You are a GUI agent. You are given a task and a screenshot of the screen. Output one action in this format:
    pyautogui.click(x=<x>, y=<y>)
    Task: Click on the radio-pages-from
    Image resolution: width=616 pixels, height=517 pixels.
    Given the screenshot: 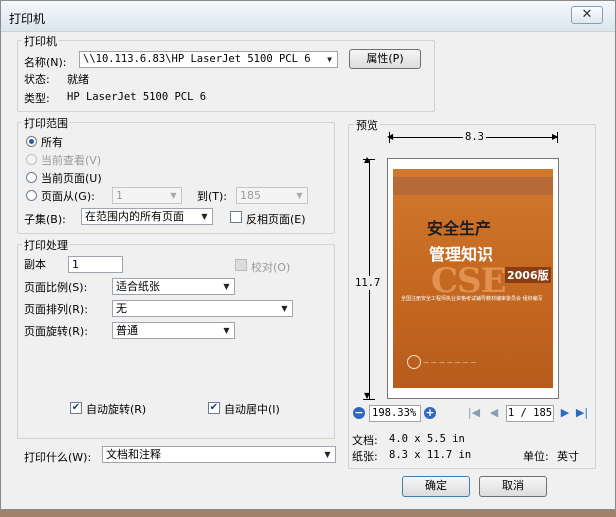 What is the action you would take?
    pyautogui.click(x=31, y=195)
    